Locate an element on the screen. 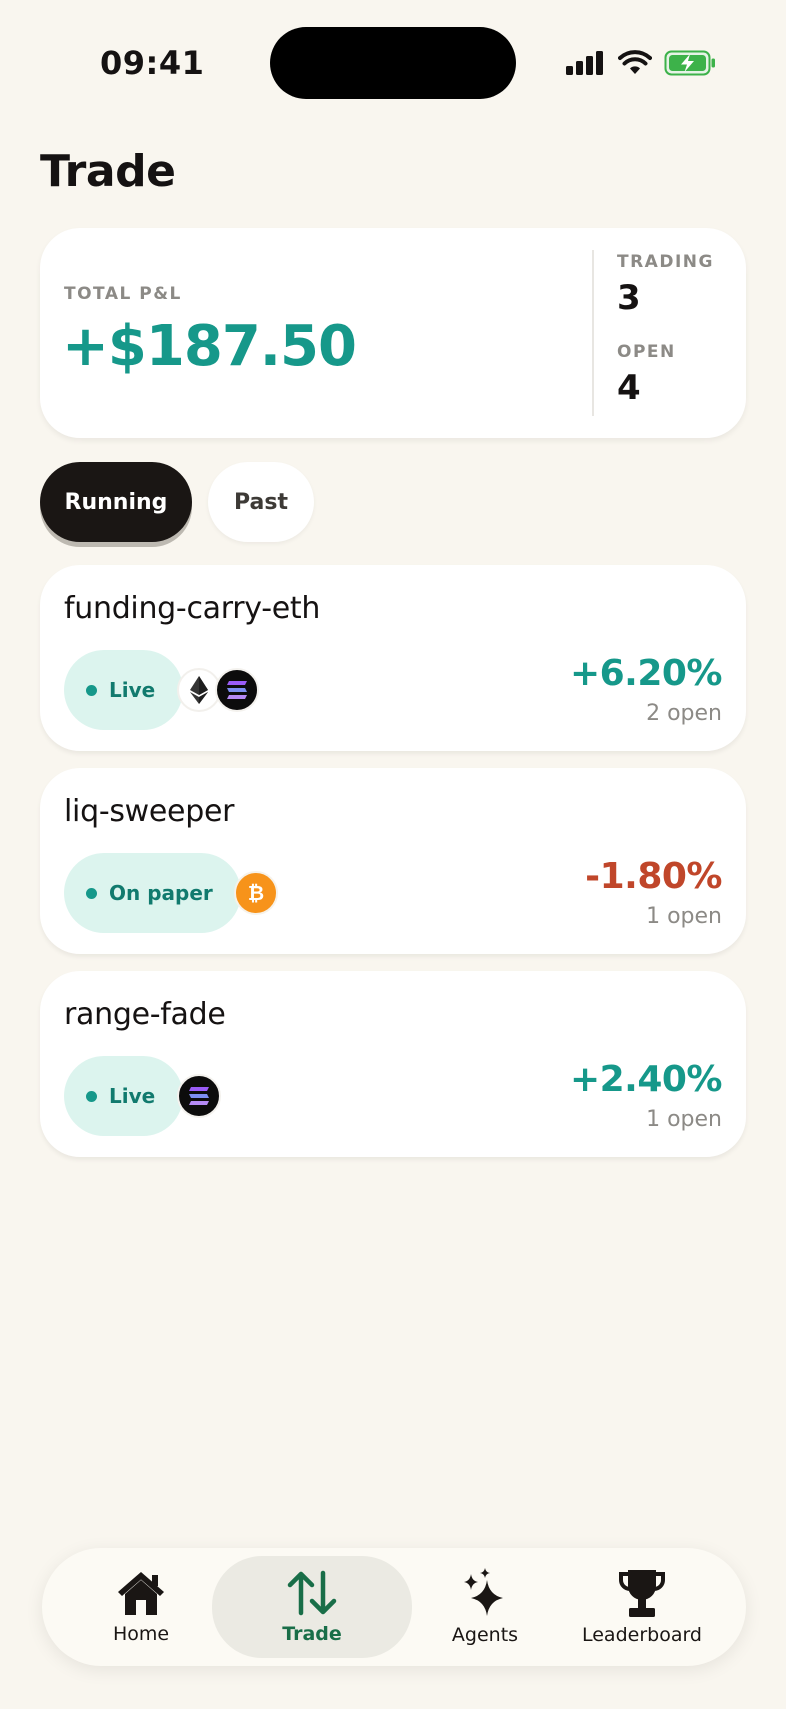 Image resolution: width=786 pixels, height=1709 pixels. mode-badge: On paper is located at coordinates (152, 893).